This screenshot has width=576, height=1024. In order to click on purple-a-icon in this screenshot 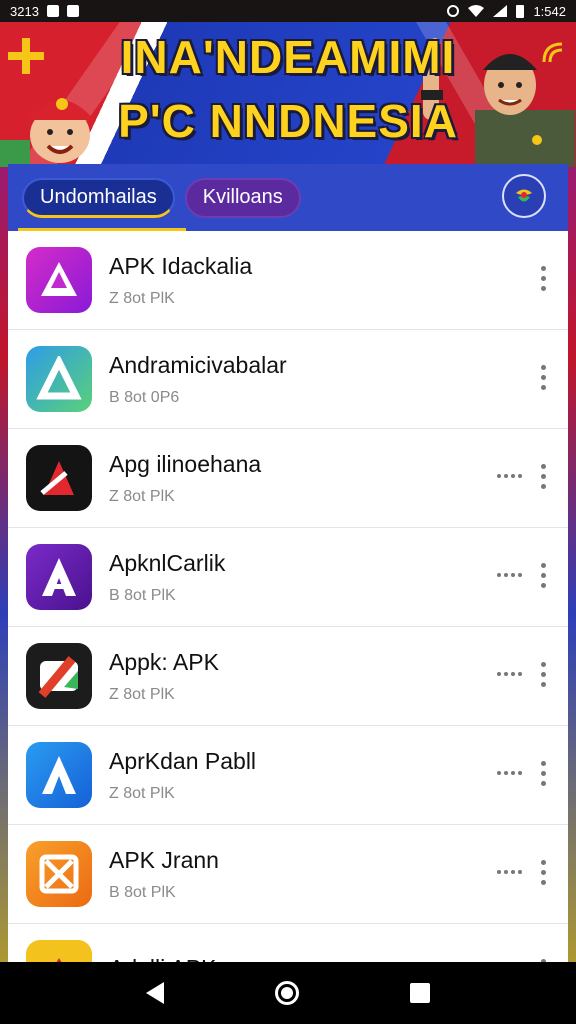, I will do `click(59, 577)`.